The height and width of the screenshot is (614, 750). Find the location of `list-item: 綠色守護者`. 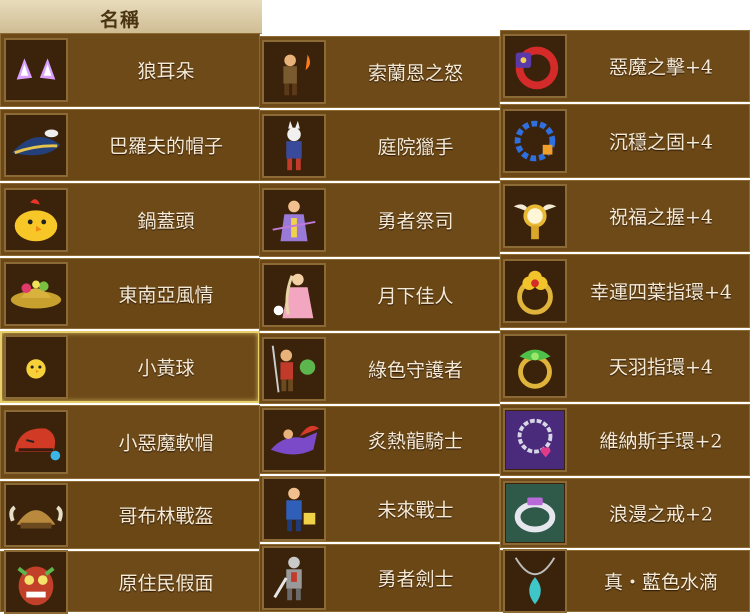

list-item: 綠色守護者 is located at coordinates (379, 368).